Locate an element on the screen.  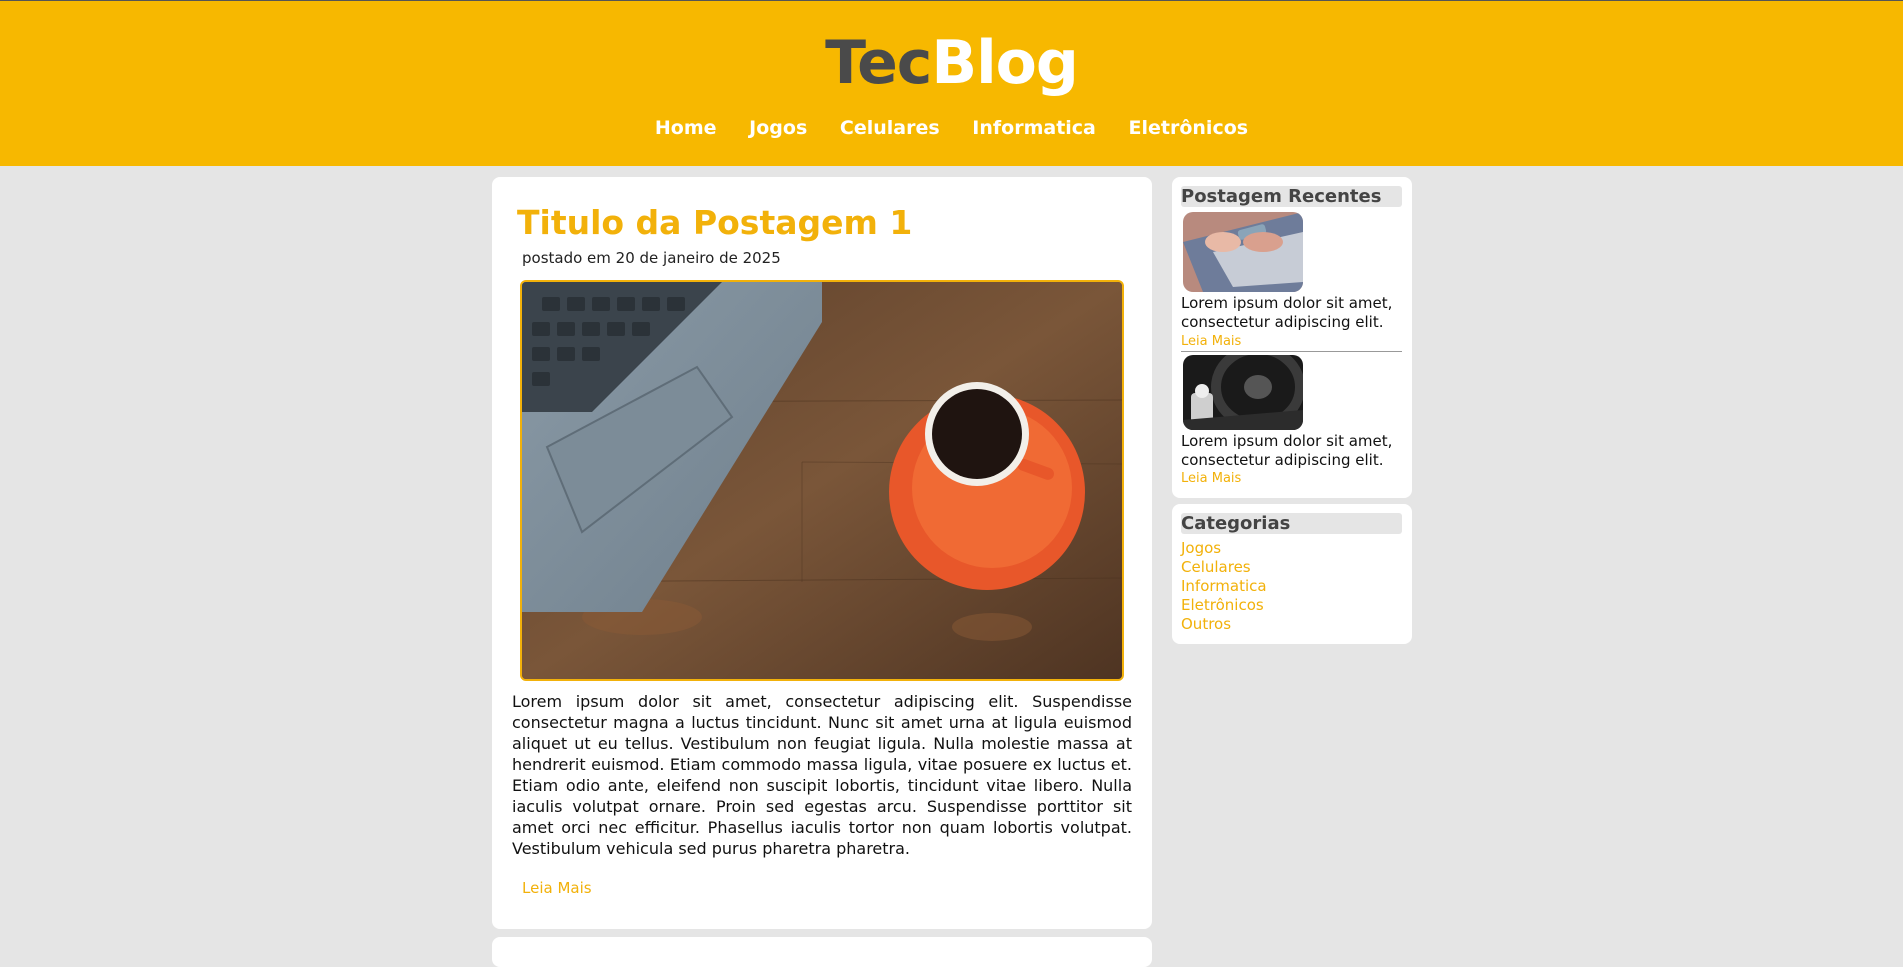
category-item: Celulares is located at coordinates (1224, 567).